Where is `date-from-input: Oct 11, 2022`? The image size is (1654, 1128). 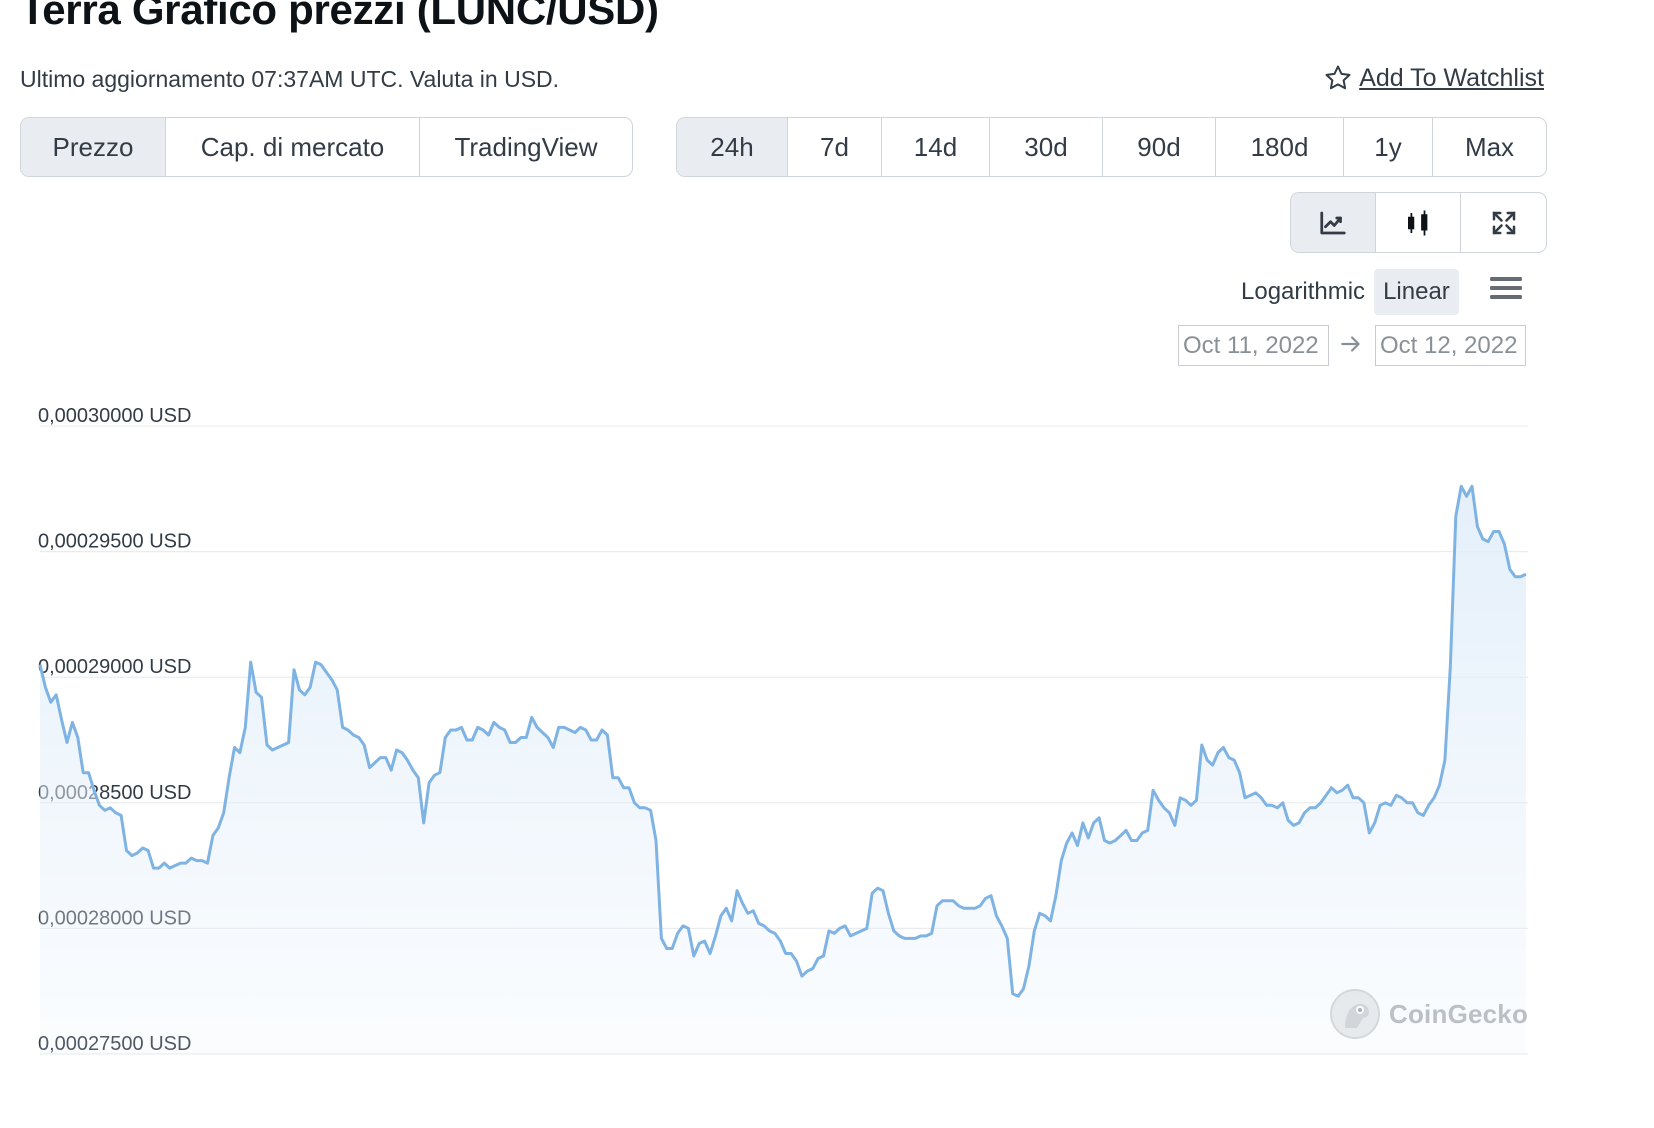
date-from-input: Oct 11, 2022 is located at coordinates (1253, 345).